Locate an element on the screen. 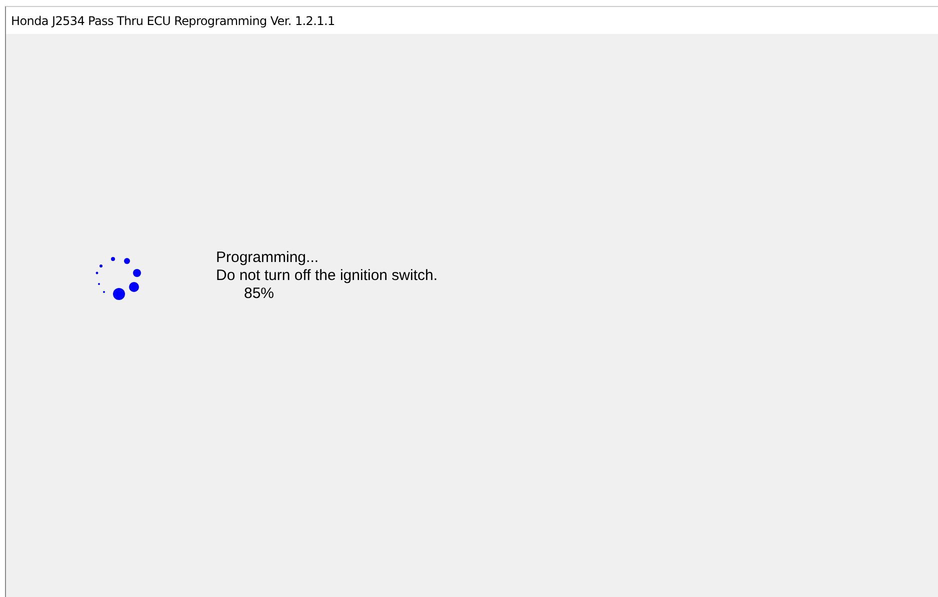  window-title: Honda J2534 Pass Thru ECU Reprogramming Ver. 1.2.1.1 is located at coordinates (173, 21).